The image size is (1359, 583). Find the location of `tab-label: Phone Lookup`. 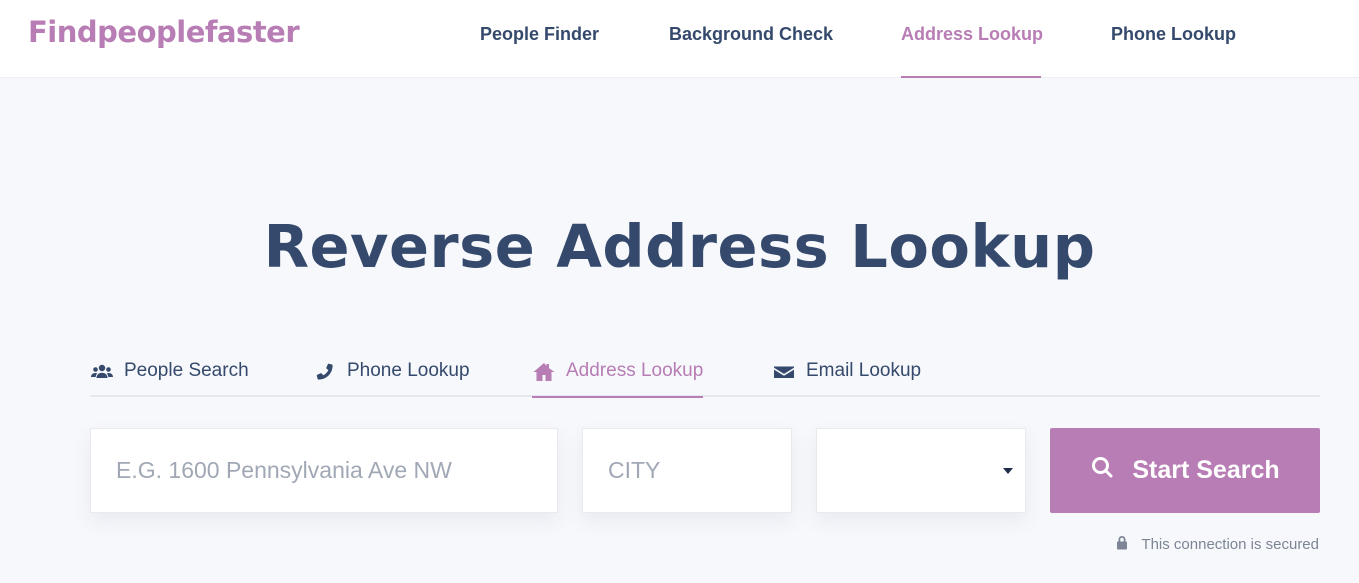

tab-label: Phone Lookup is located at coordinates (408, 370).